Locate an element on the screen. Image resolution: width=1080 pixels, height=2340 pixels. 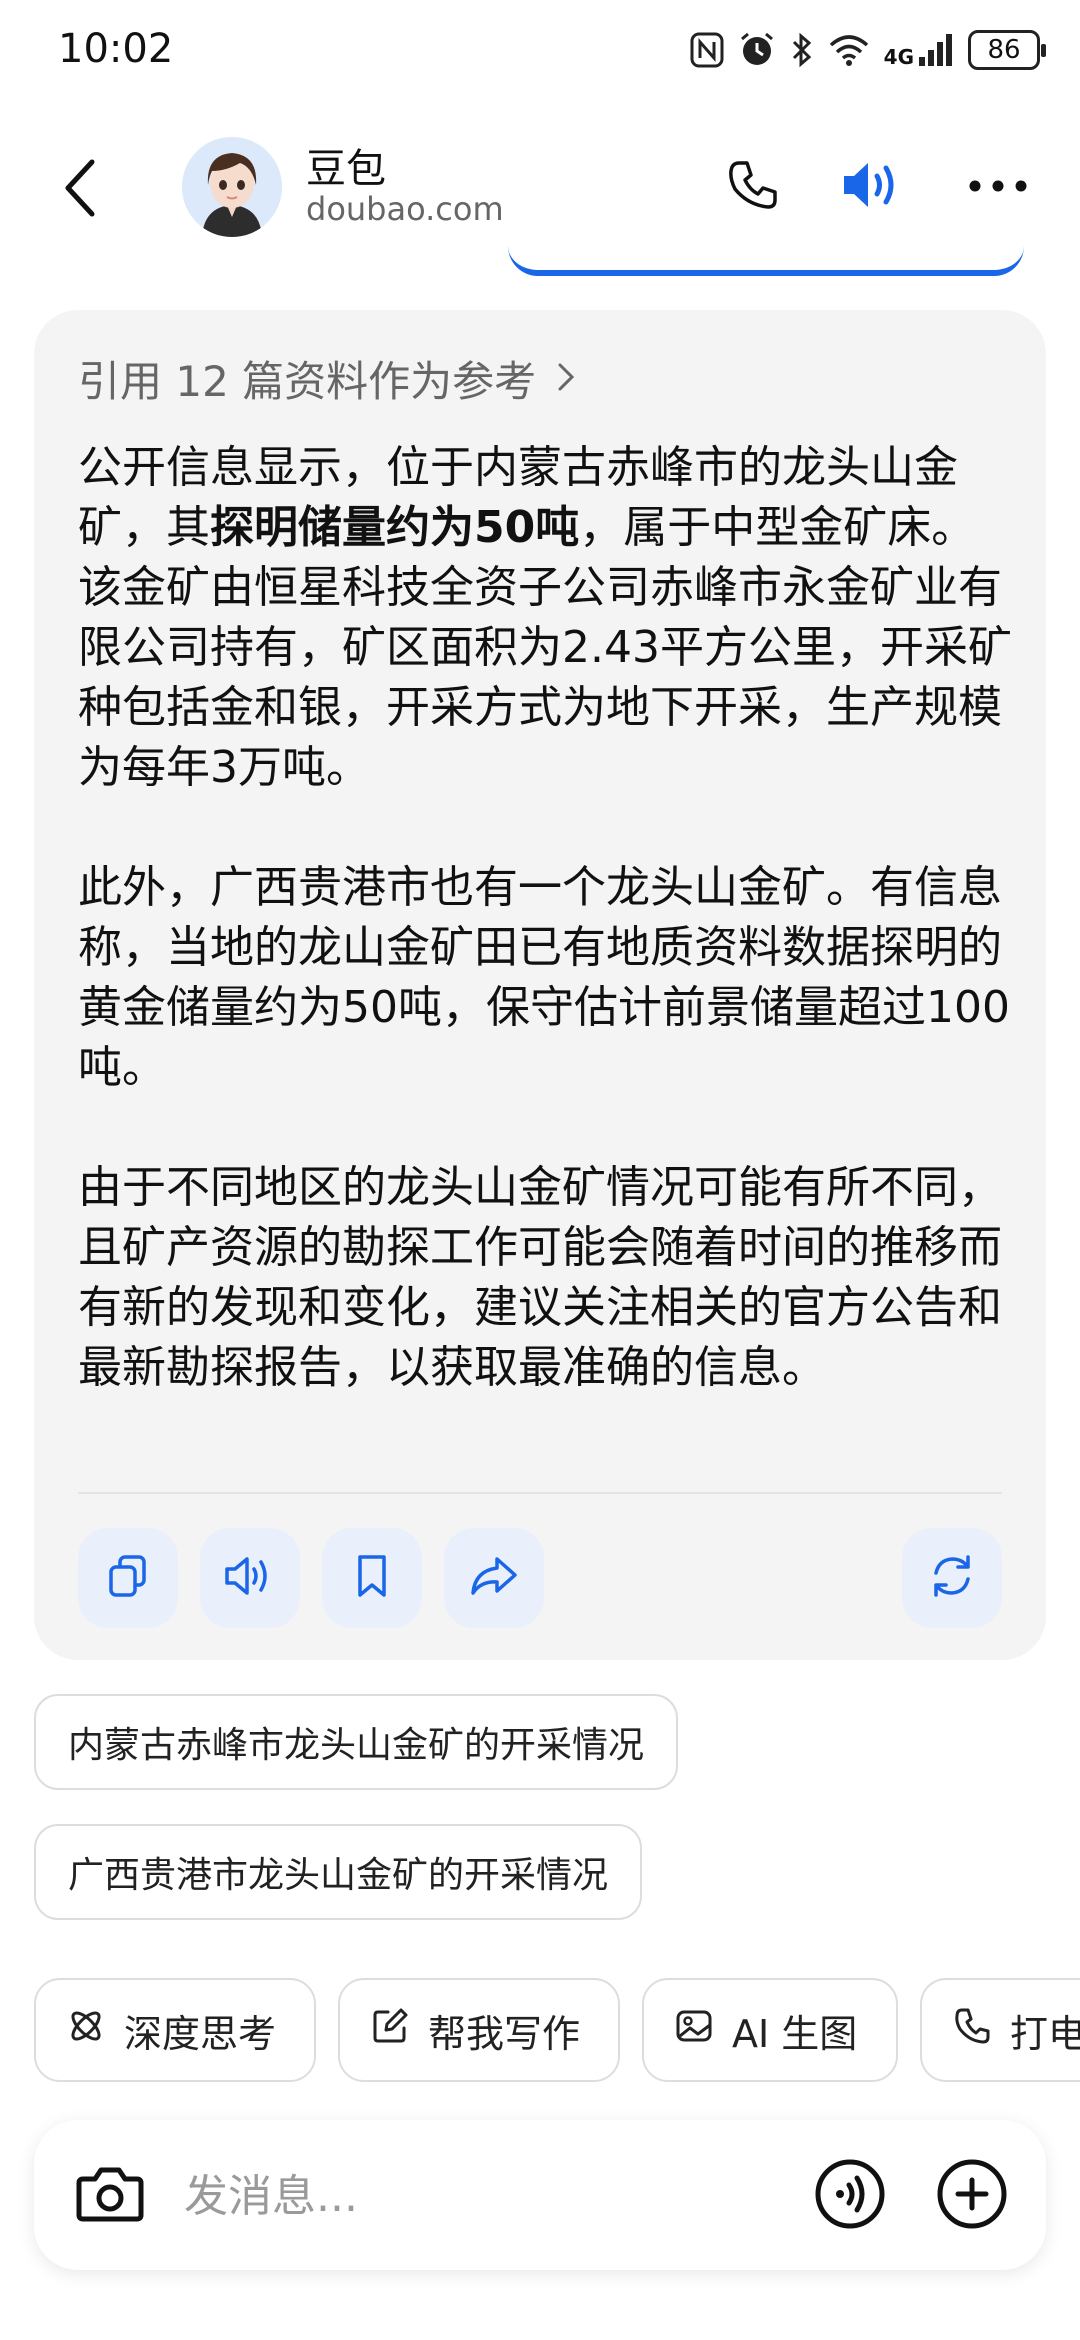
speaker-toggle-button is located at coordinates (873, 187).